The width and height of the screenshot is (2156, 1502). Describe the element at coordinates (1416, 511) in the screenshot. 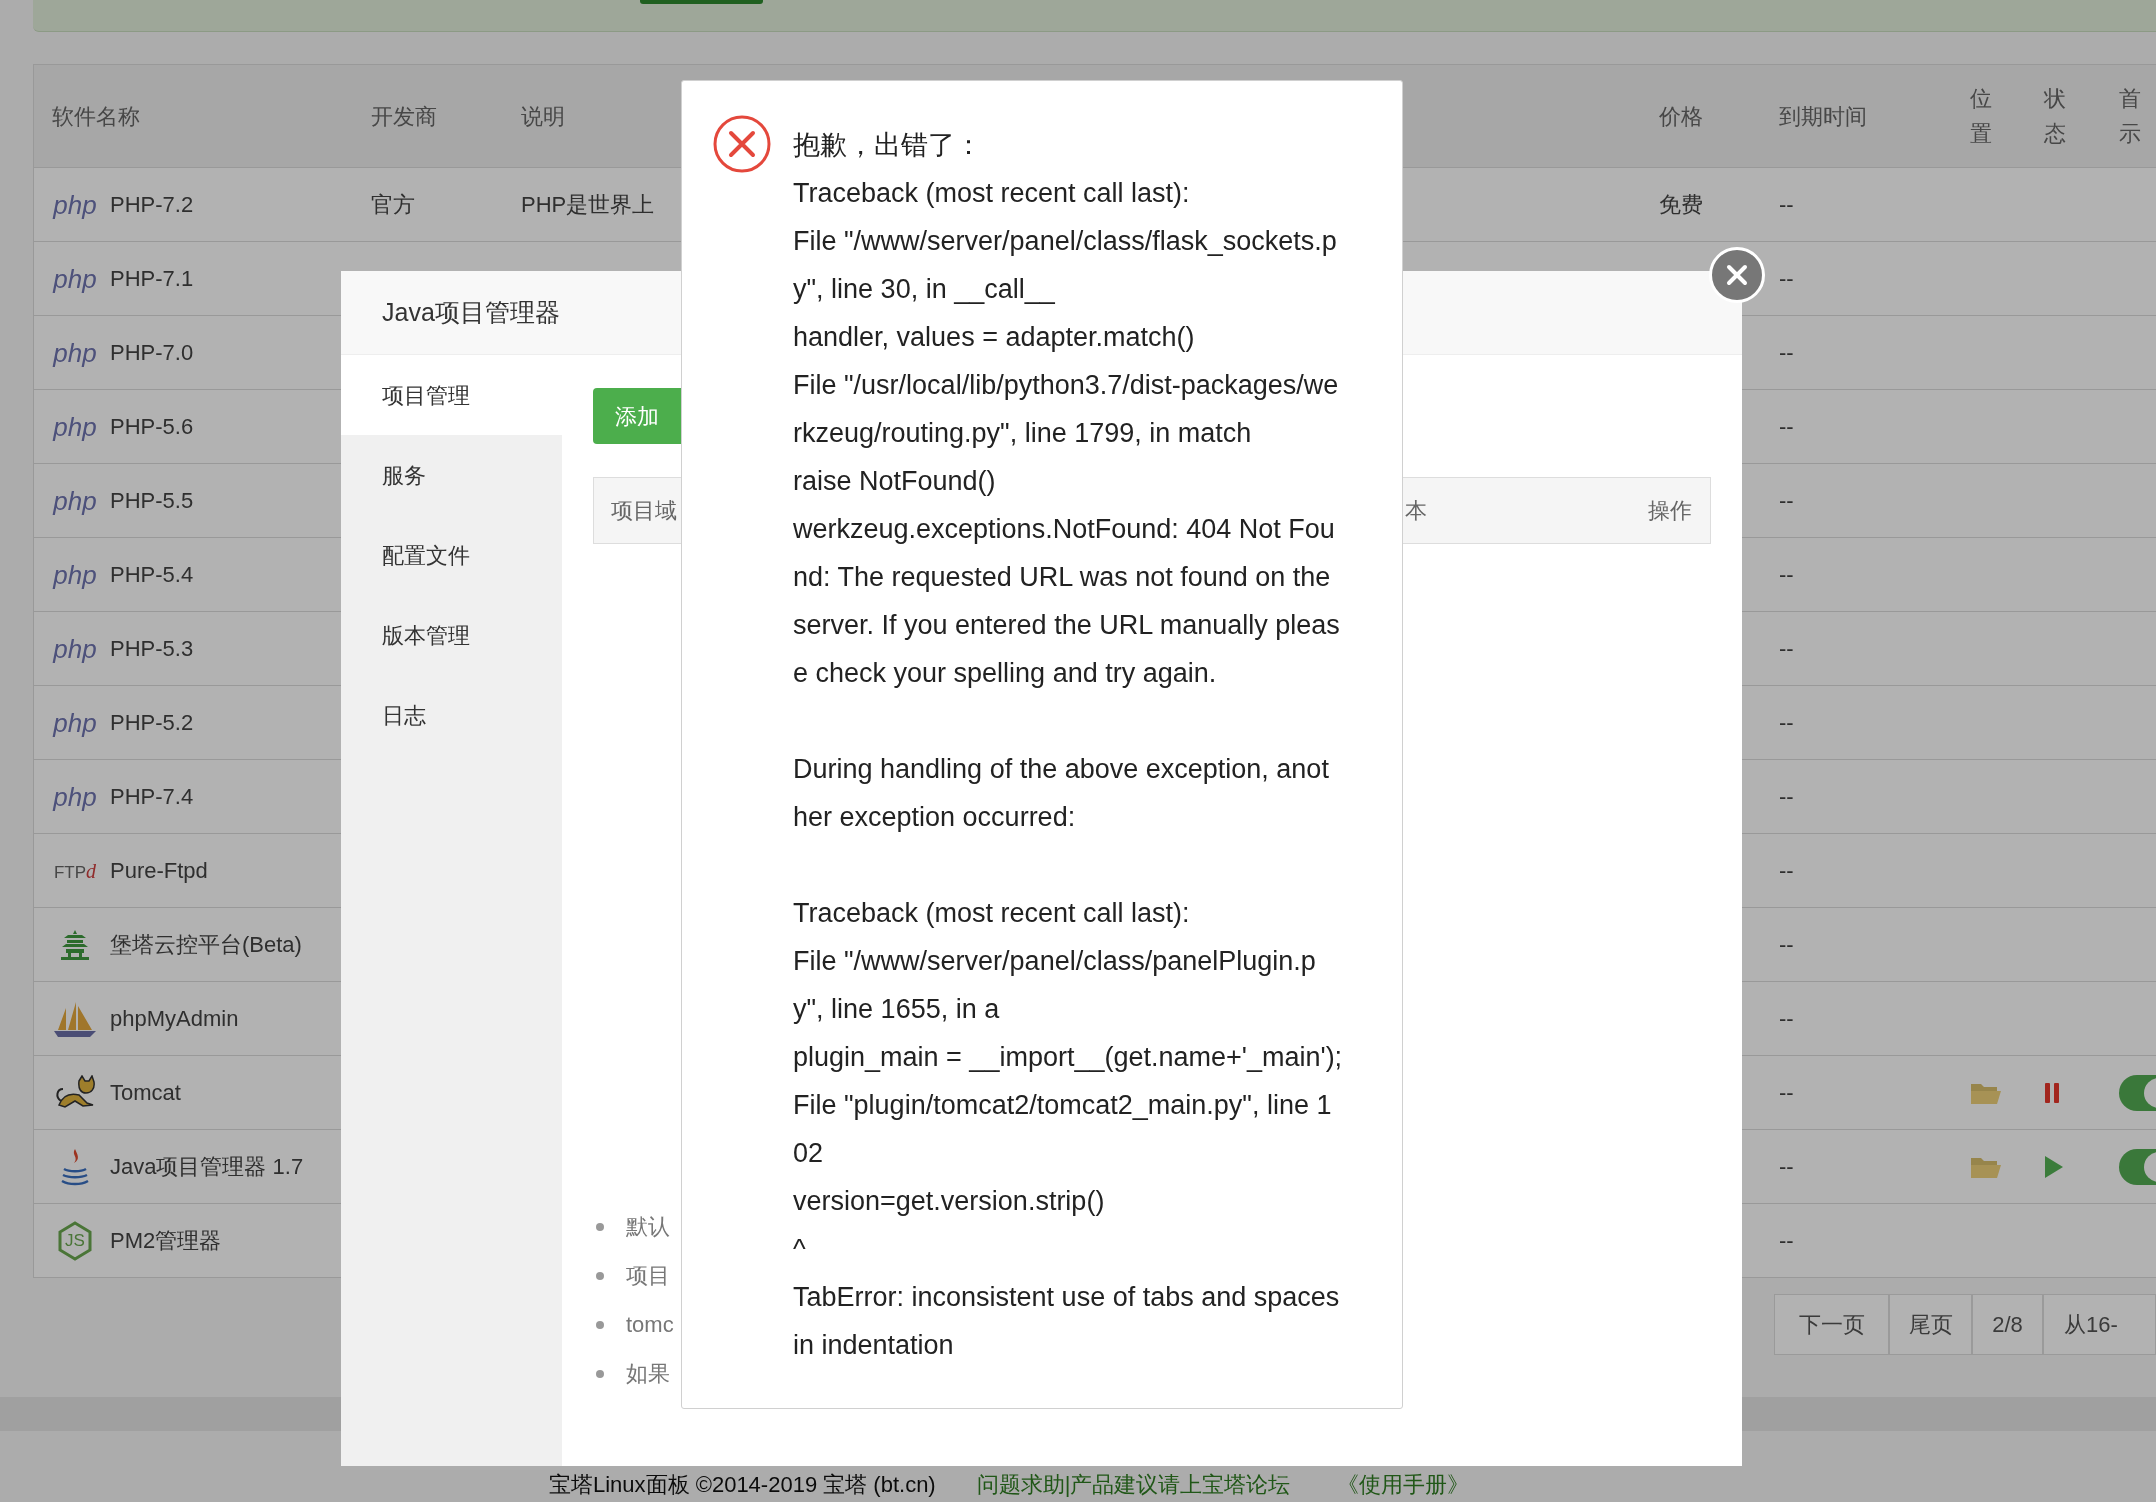

I see `column-header: 本` at that location.